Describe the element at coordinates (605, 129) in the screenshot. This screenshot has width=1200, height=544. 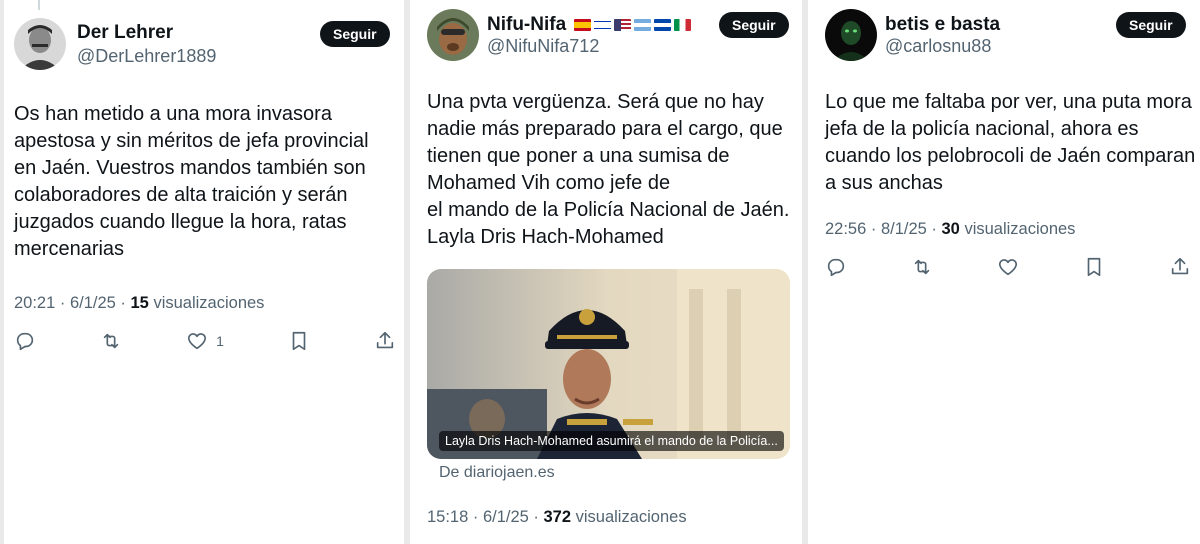
I see `text-line: nadie más preparado para el cargo, que` at that location.